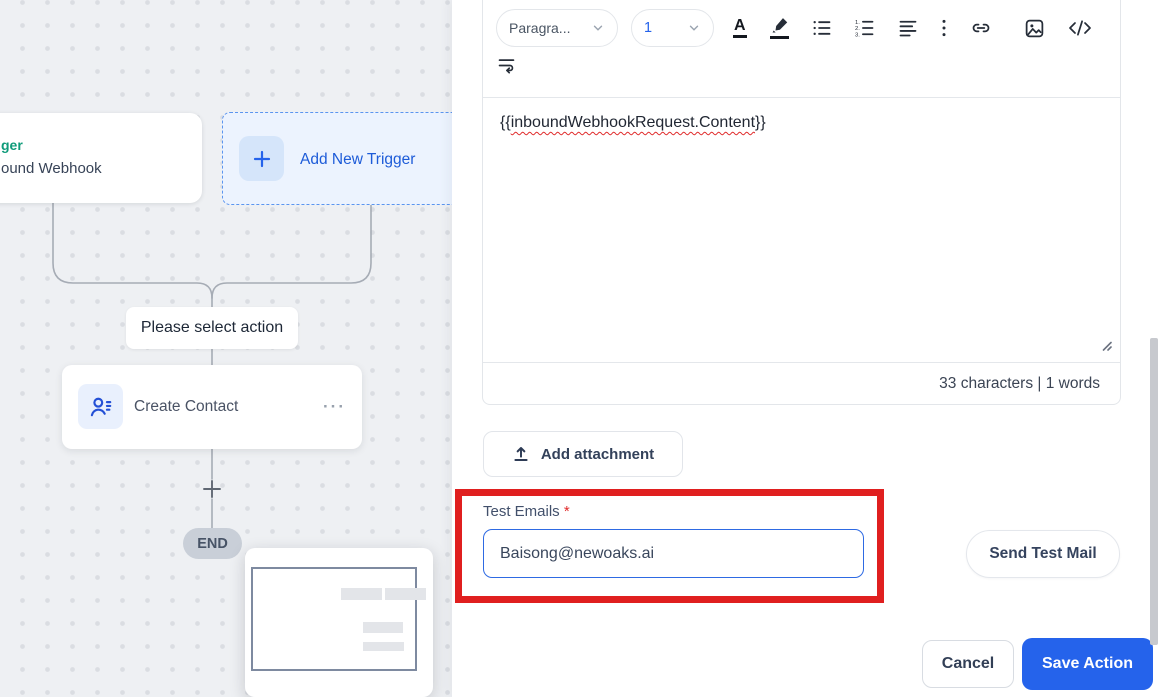 The height and width of the screenshot is (697, 1158). Describe the element at coordinates (865, 28) in the screenshot. I see `numbered-list-icon: 1. 2. 3.` at that location.